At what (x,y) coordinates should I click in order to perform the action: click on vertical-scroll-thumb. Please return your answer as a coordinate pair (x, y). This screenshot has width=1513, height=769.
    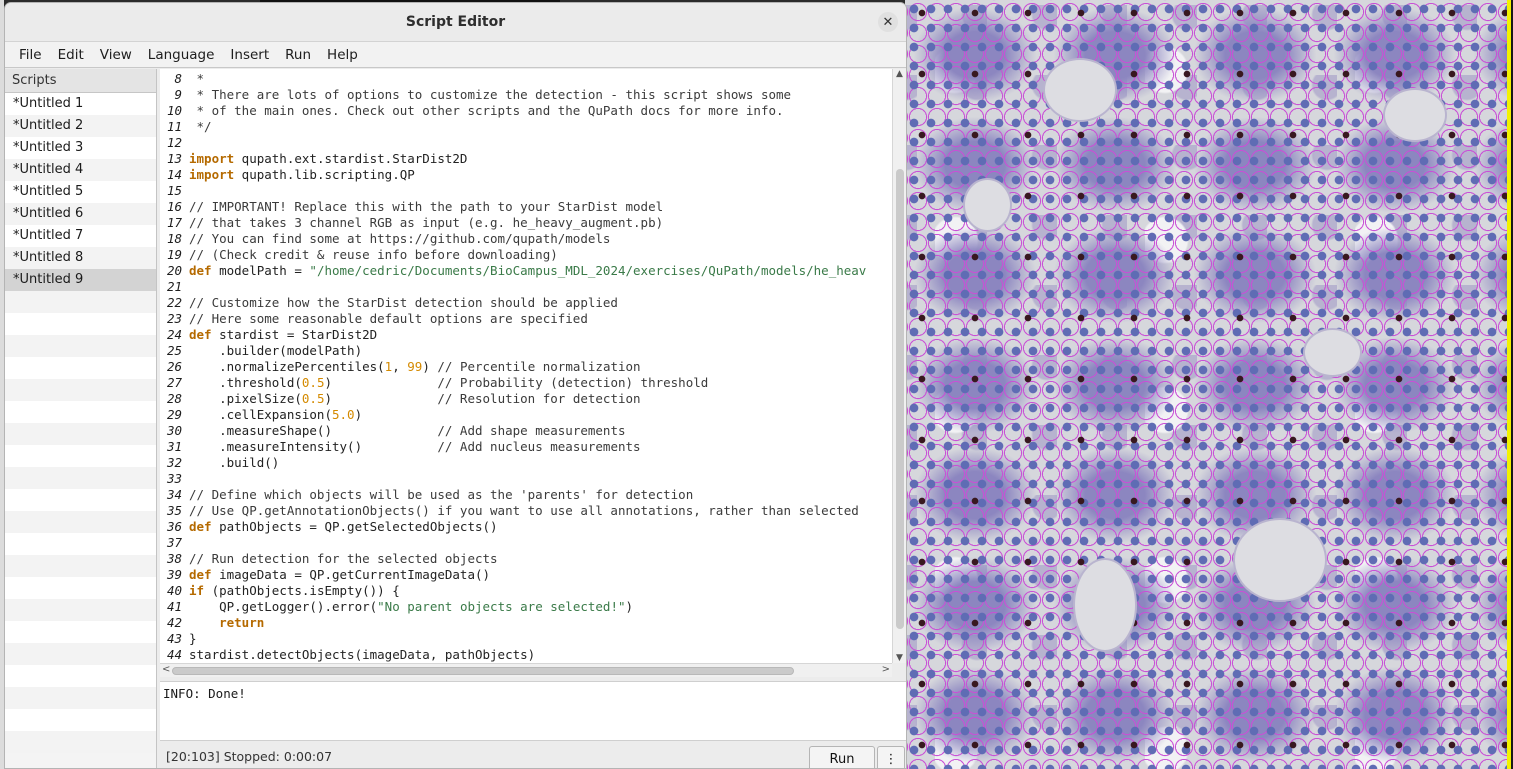
    Looking at the image, I should click on (900, 399).